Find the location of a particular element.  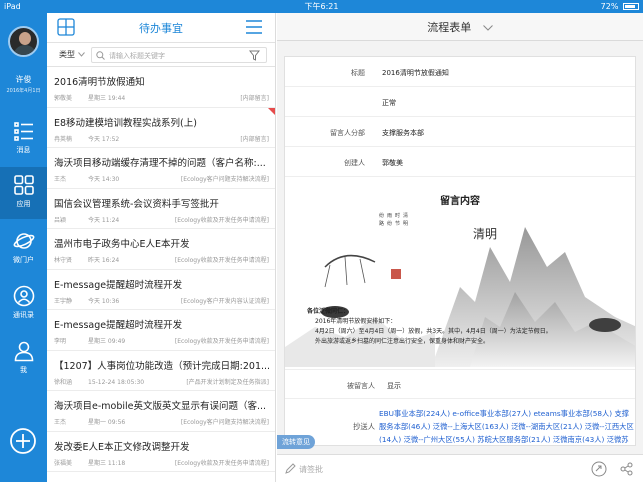

filter-icon is located at coordinates (254, 55).